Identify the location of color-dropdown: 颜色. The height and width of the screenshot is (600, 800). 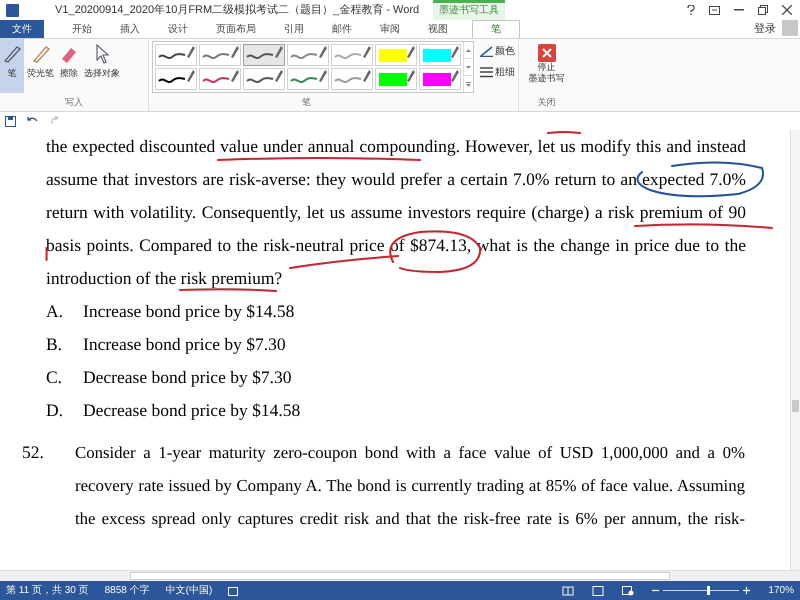
(505, 51).